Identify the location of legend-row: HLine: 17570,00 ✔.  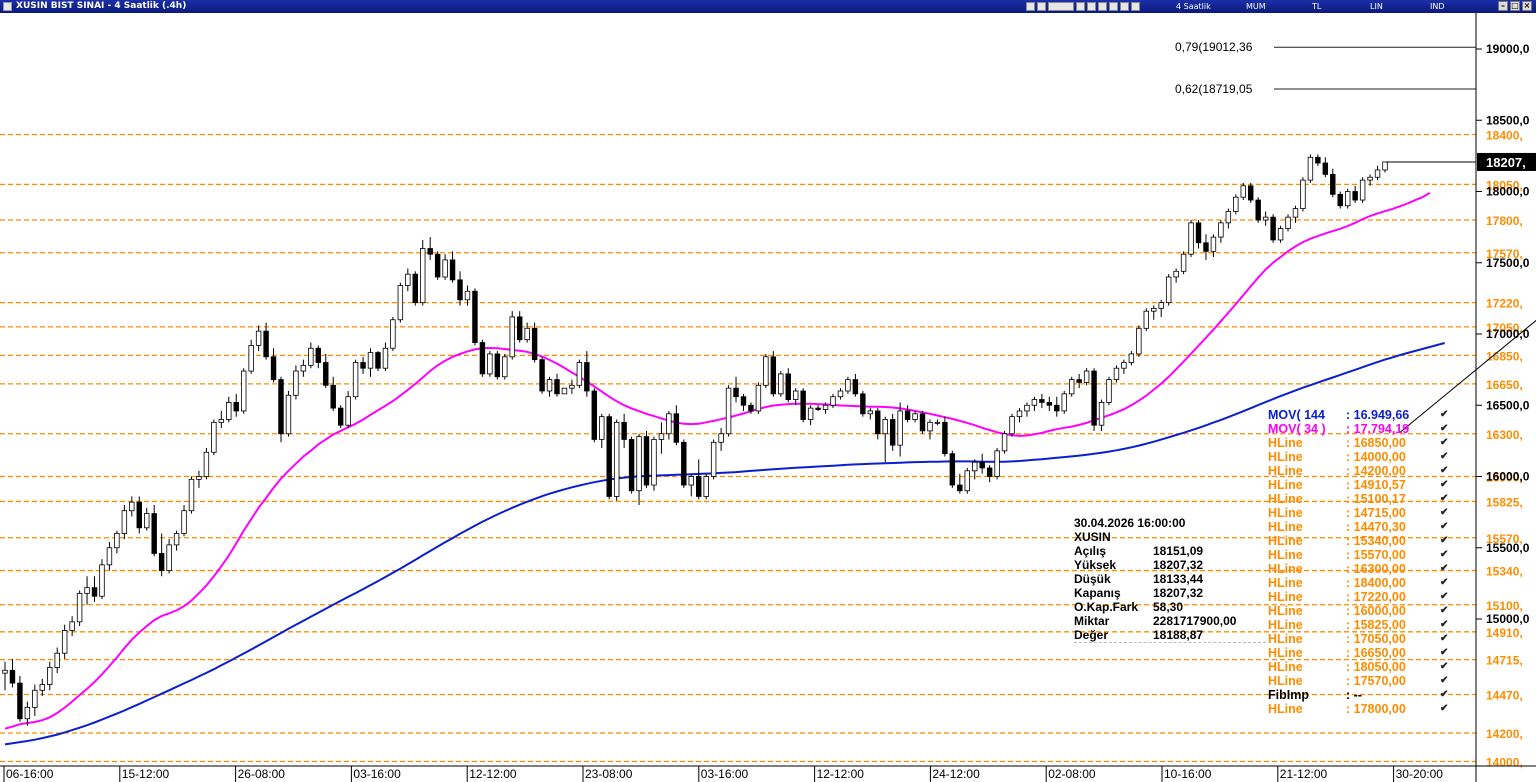
(1361, 681).